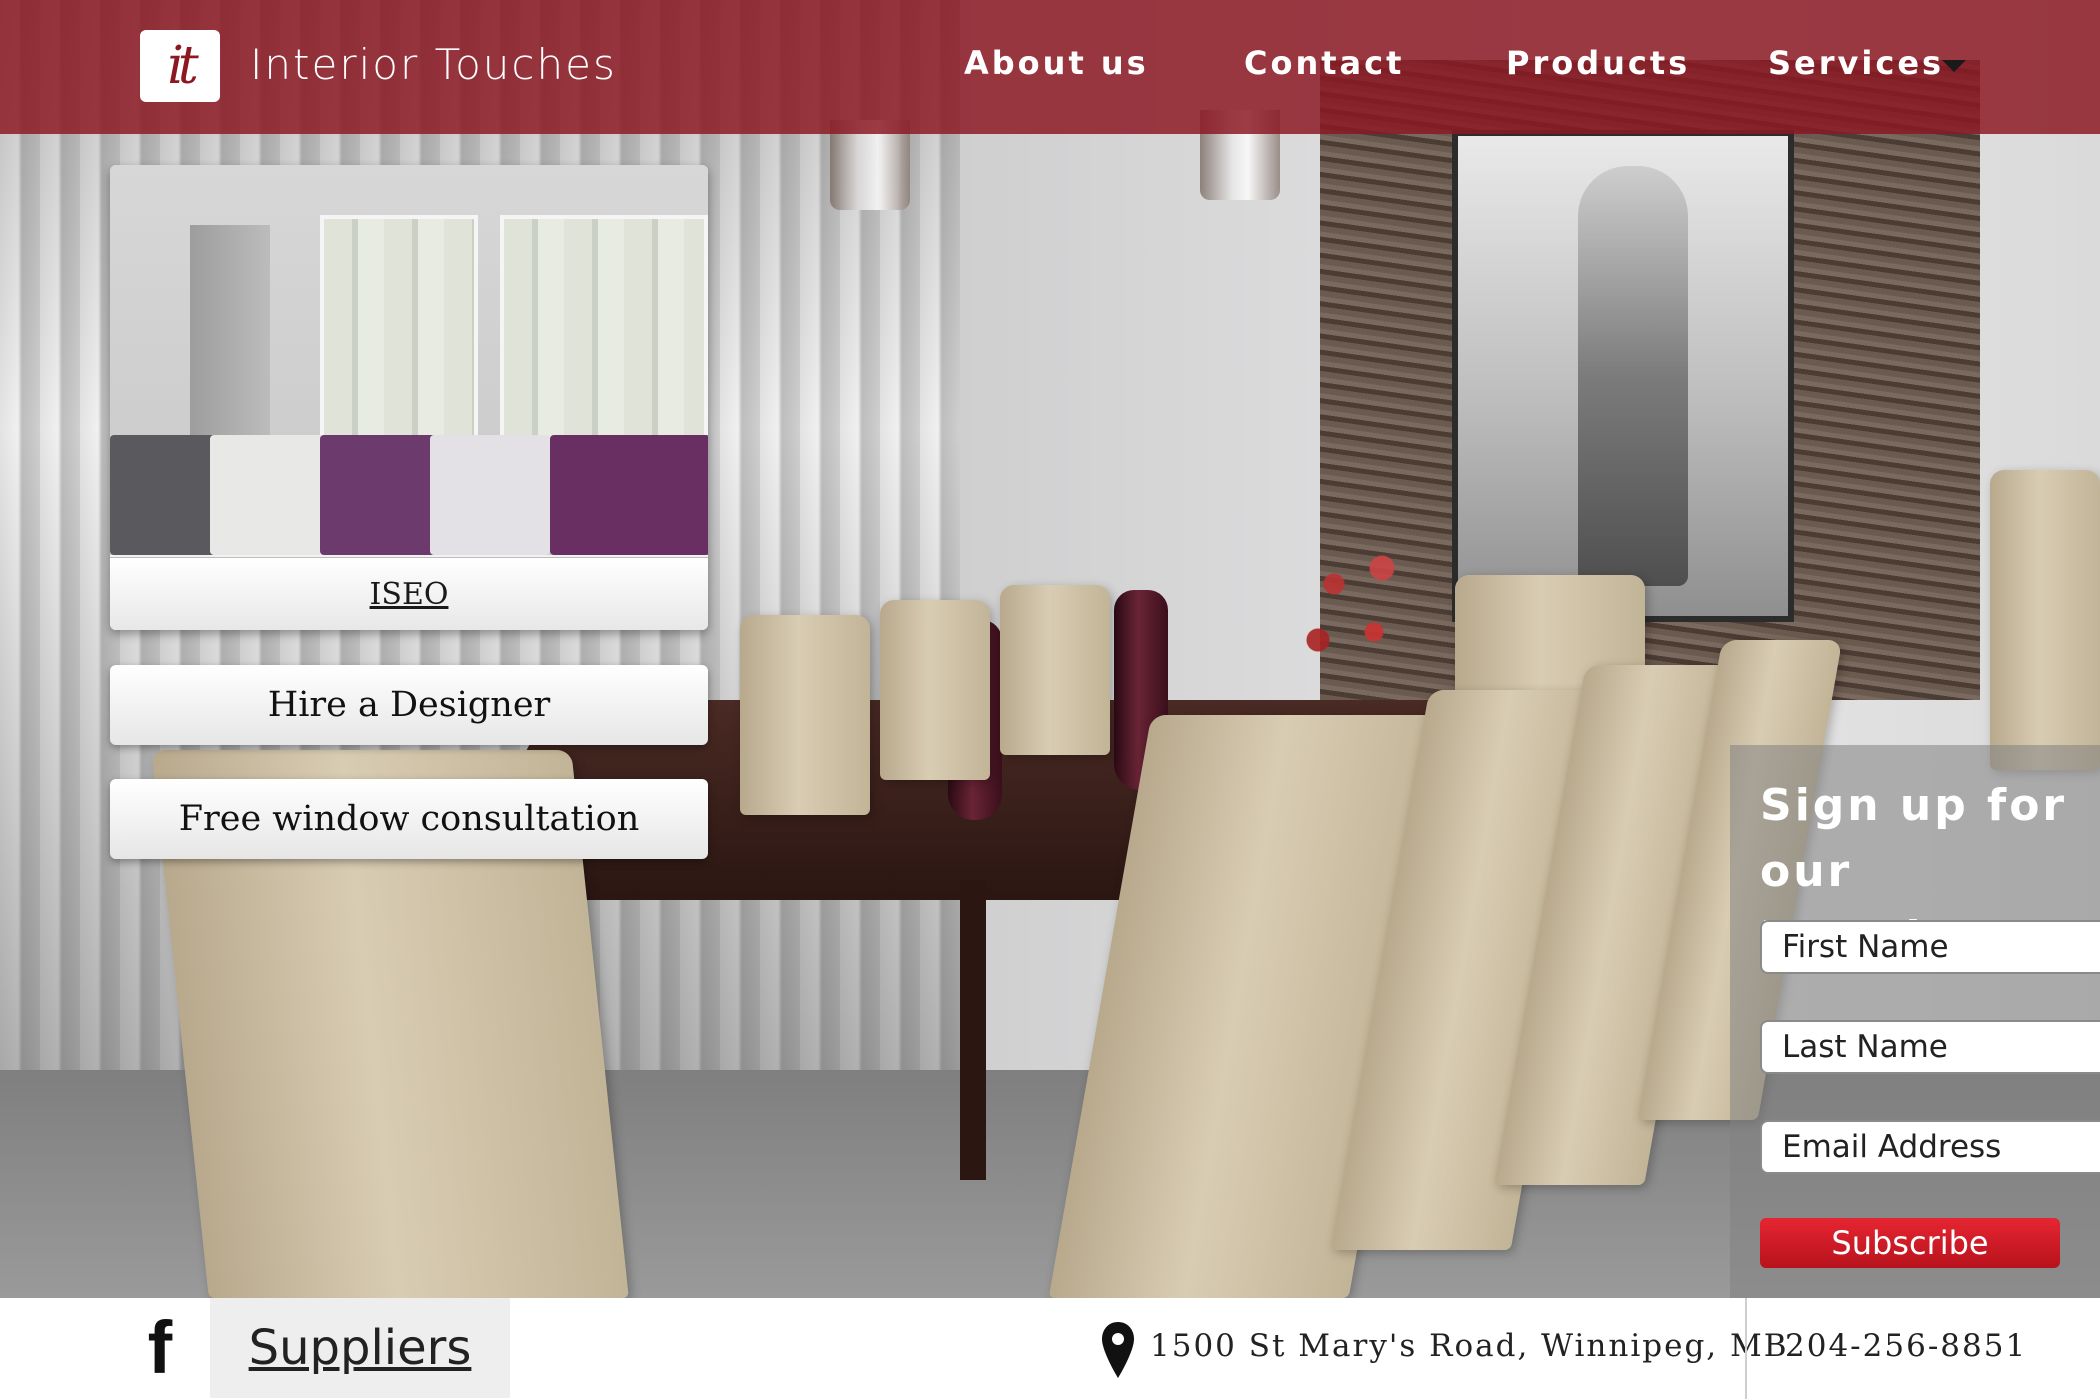  Describe the element at coordinates (433, 64) in the screenshot. I see `brand-name: Interior Touches` at that location.